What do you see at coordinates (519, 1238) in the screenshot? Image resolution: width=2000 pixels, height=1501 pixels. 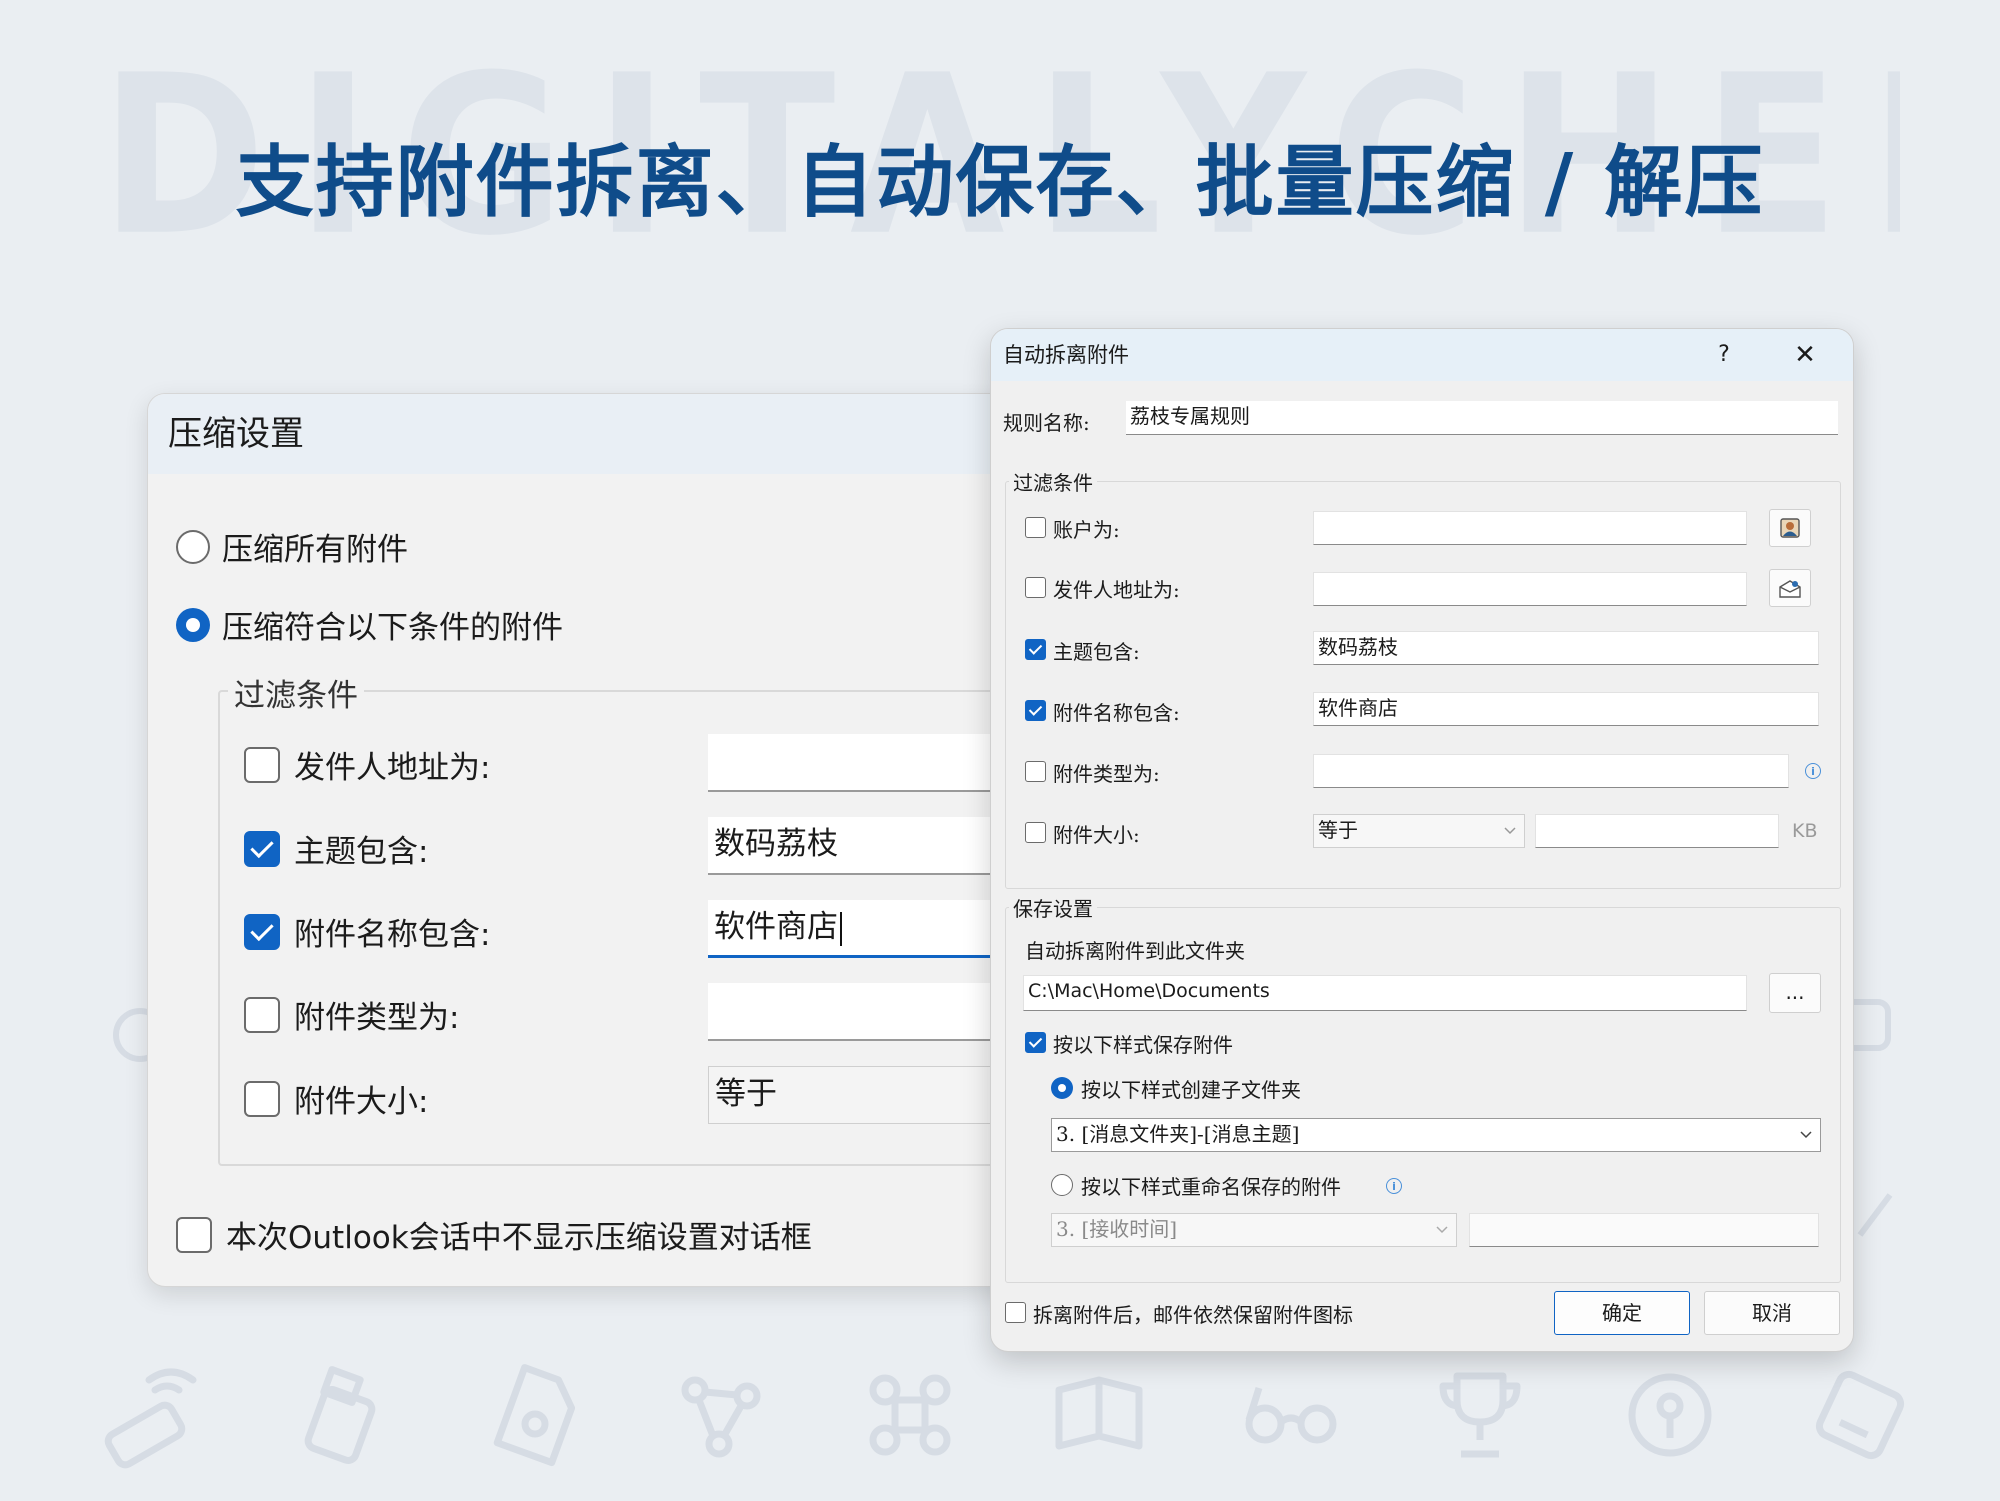 I see `compress-dont-show-label: 本次Outlook会话中不显示压缩设置对话框` at bounding box center [519, 1238].